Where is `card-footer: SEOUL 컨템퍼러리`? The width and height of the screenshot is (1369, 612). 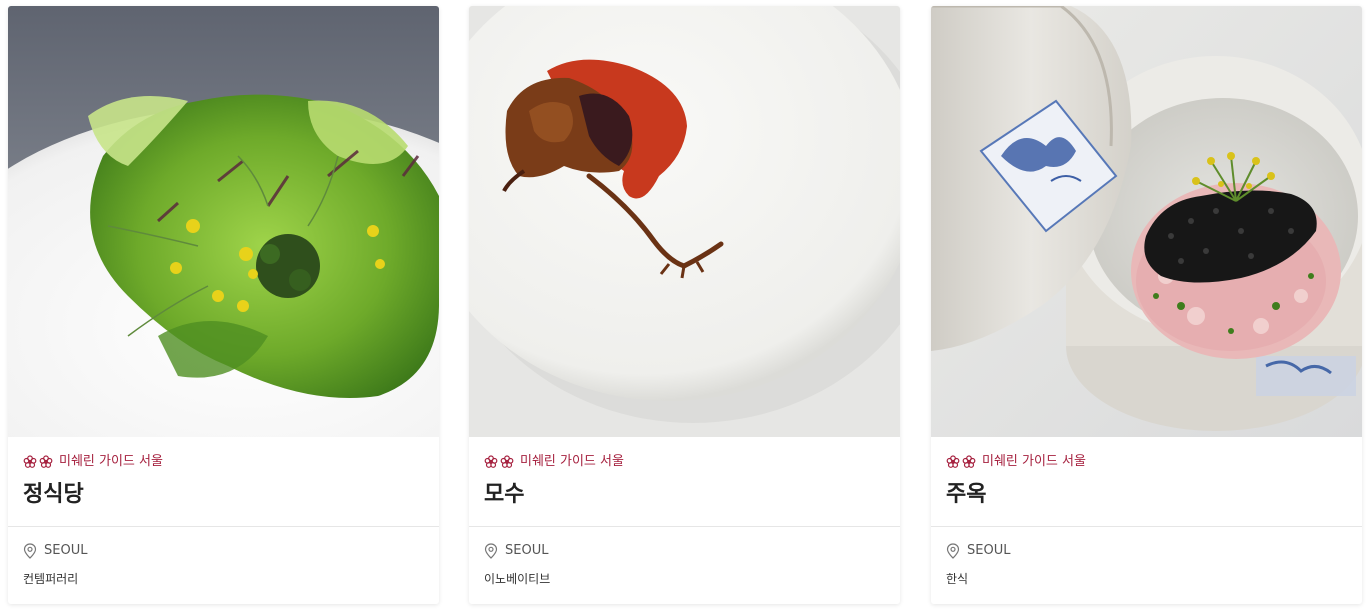 card-footer: SEOUL 컨템퍼러리 is located at coordinates (223, 565).